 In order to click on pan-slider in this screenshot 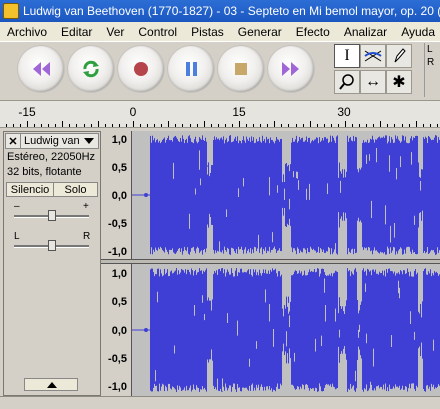, I will do `click(51, 245)`.